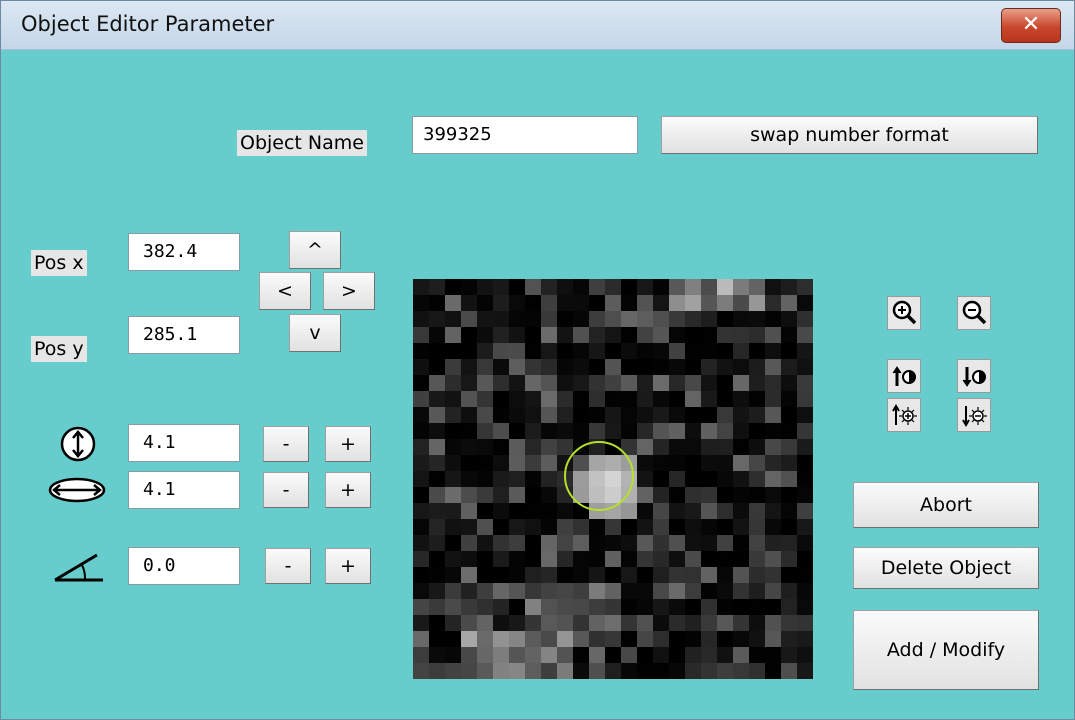 Image resolution: width=1075 pixels, height=720 pixels. Describe the element at coordinates (348, 566) in the screenshot. I see `angle-plus-button: +` at that location.